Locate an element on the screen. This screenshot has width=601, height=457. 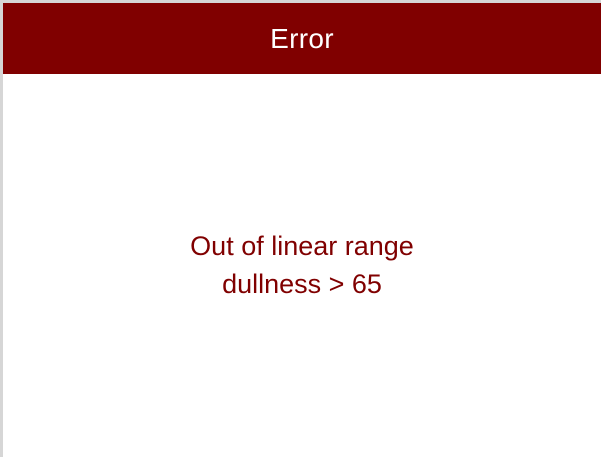
dialog-title: Error is located at coordinates (302, 38).